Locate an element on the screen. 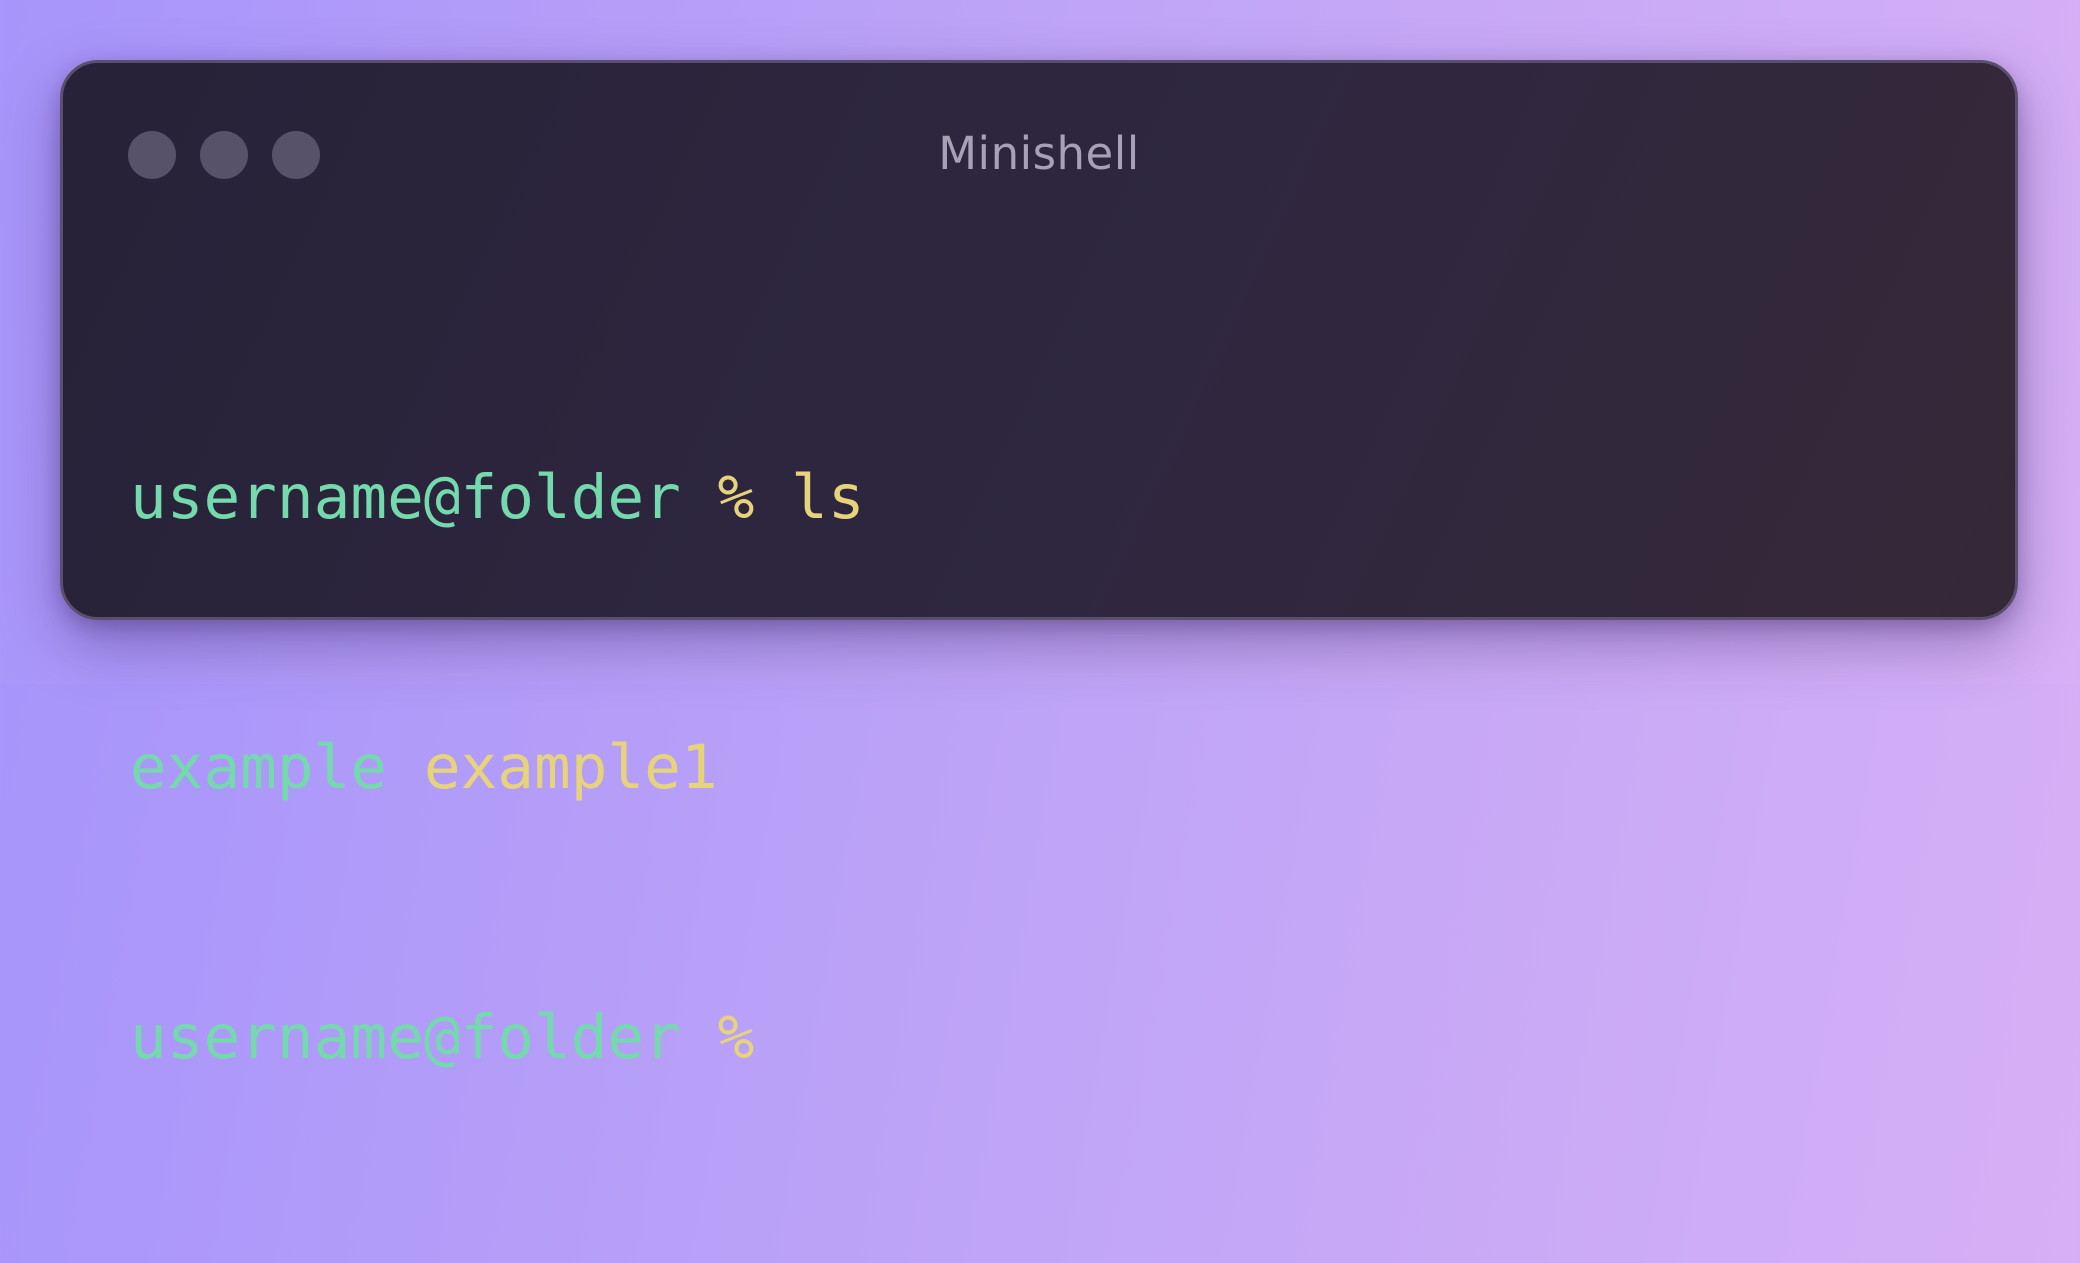 The height and width of the screenshot is (1263, 2080). terminal-line: username@folder % is located at coordinates (1042, 1038).